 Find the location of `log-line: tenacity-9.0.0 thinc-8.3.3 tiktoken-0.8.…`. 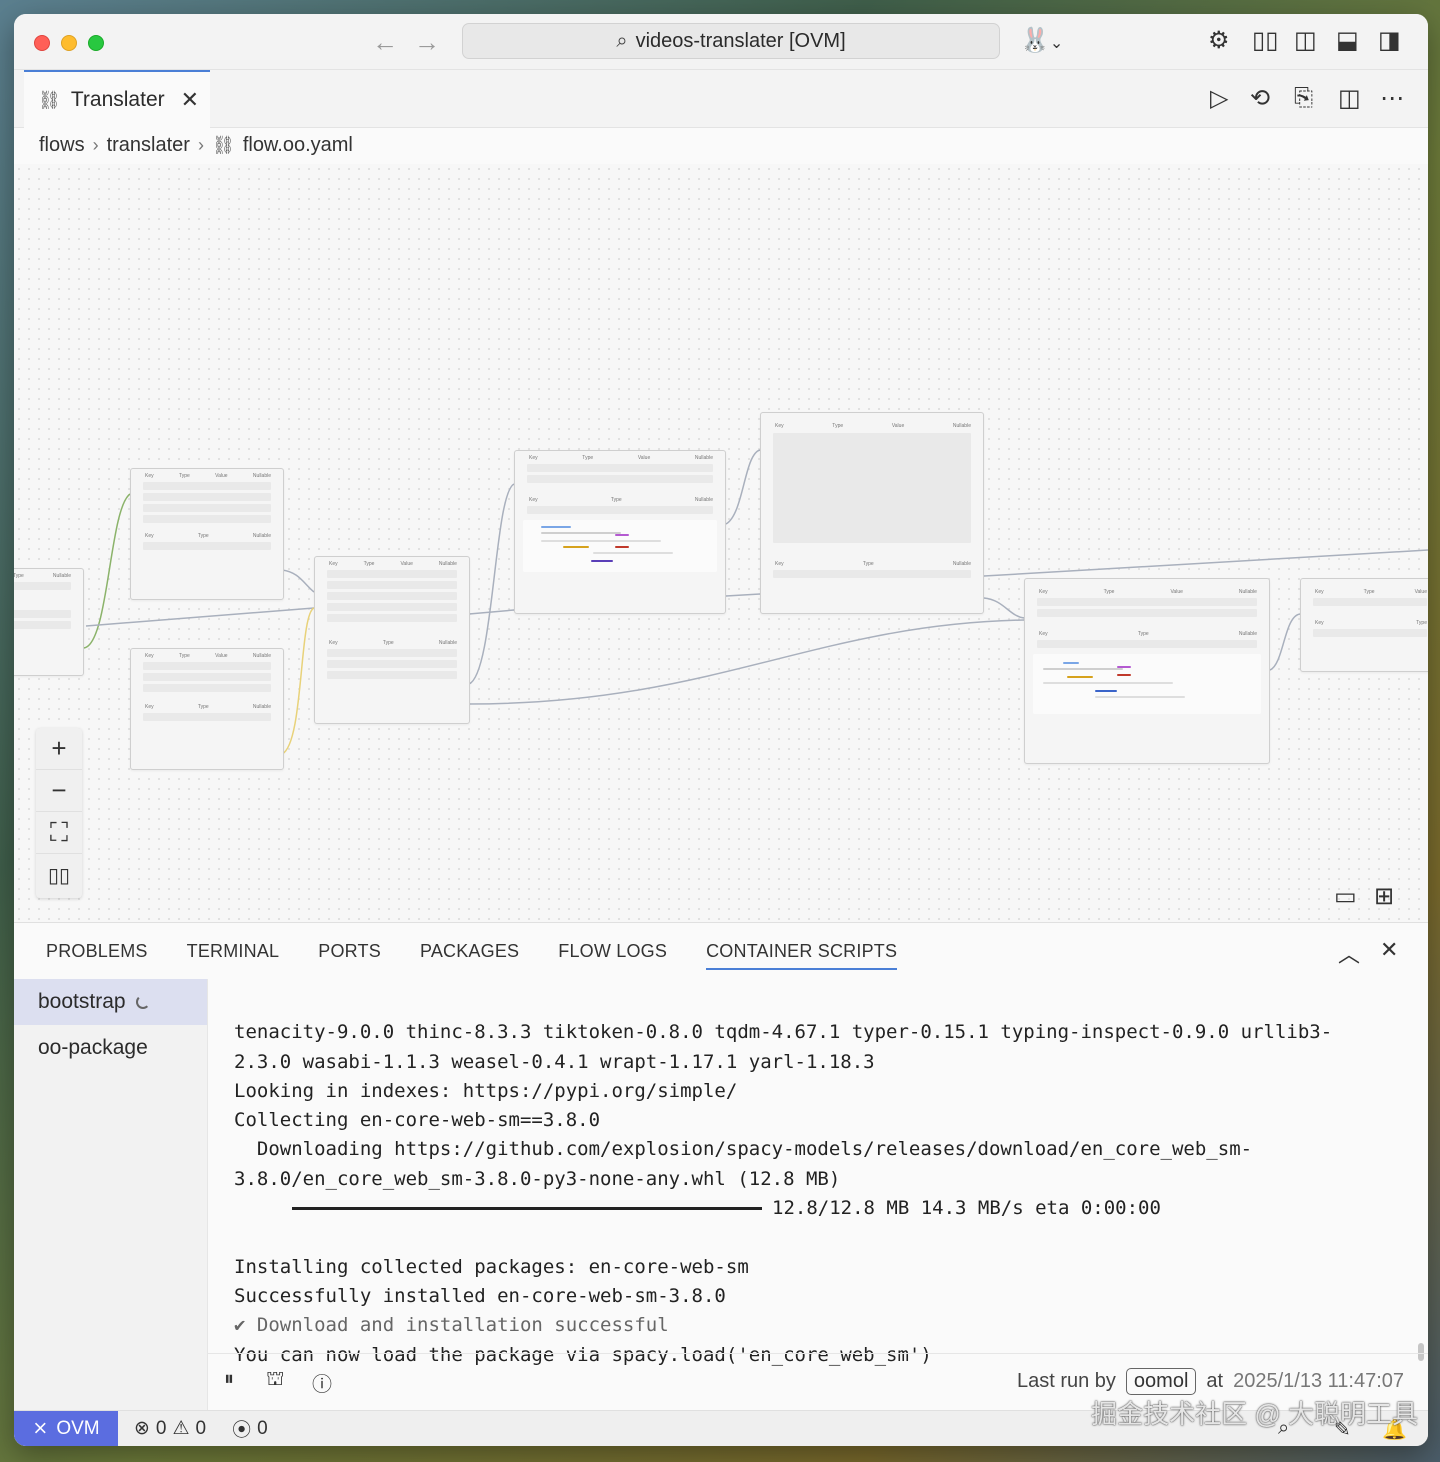

log-line: tenacity-9.0.0 thinc-8.3.3 tiktoken-0.8.… is located at coordinates (783, 1032).